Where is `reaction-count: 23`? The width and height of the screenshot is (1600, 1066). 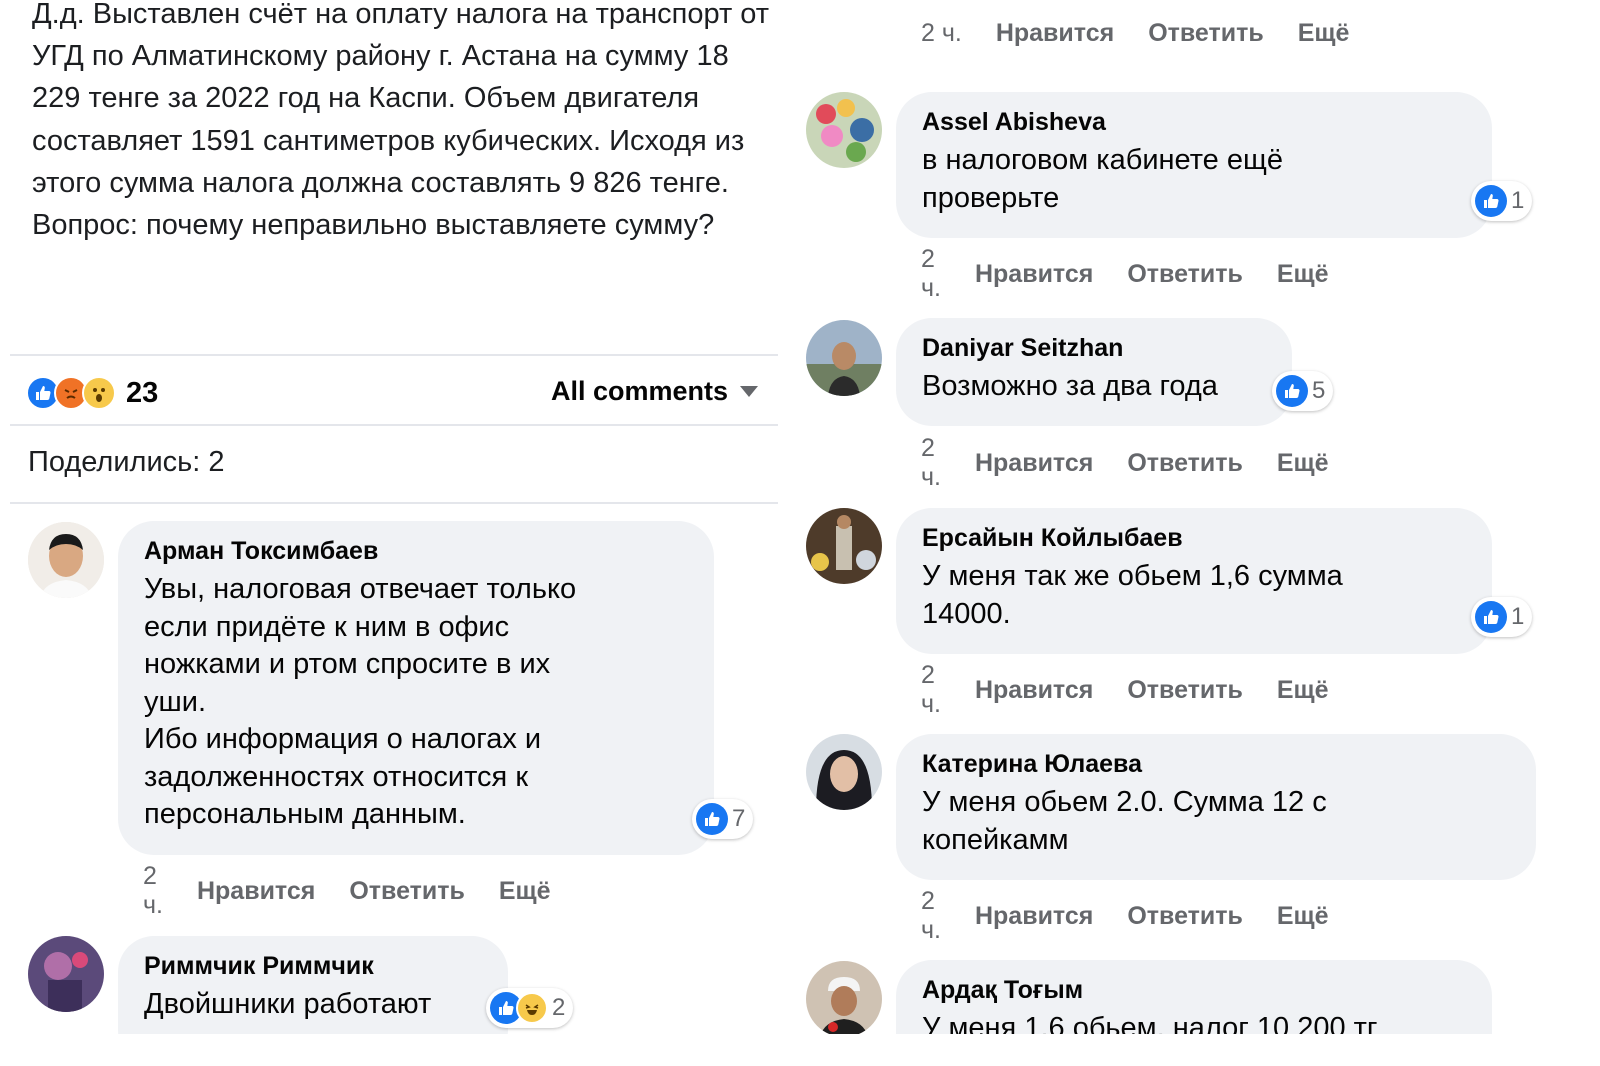
reaction-count: 23 is located at coordinates (142, 392).